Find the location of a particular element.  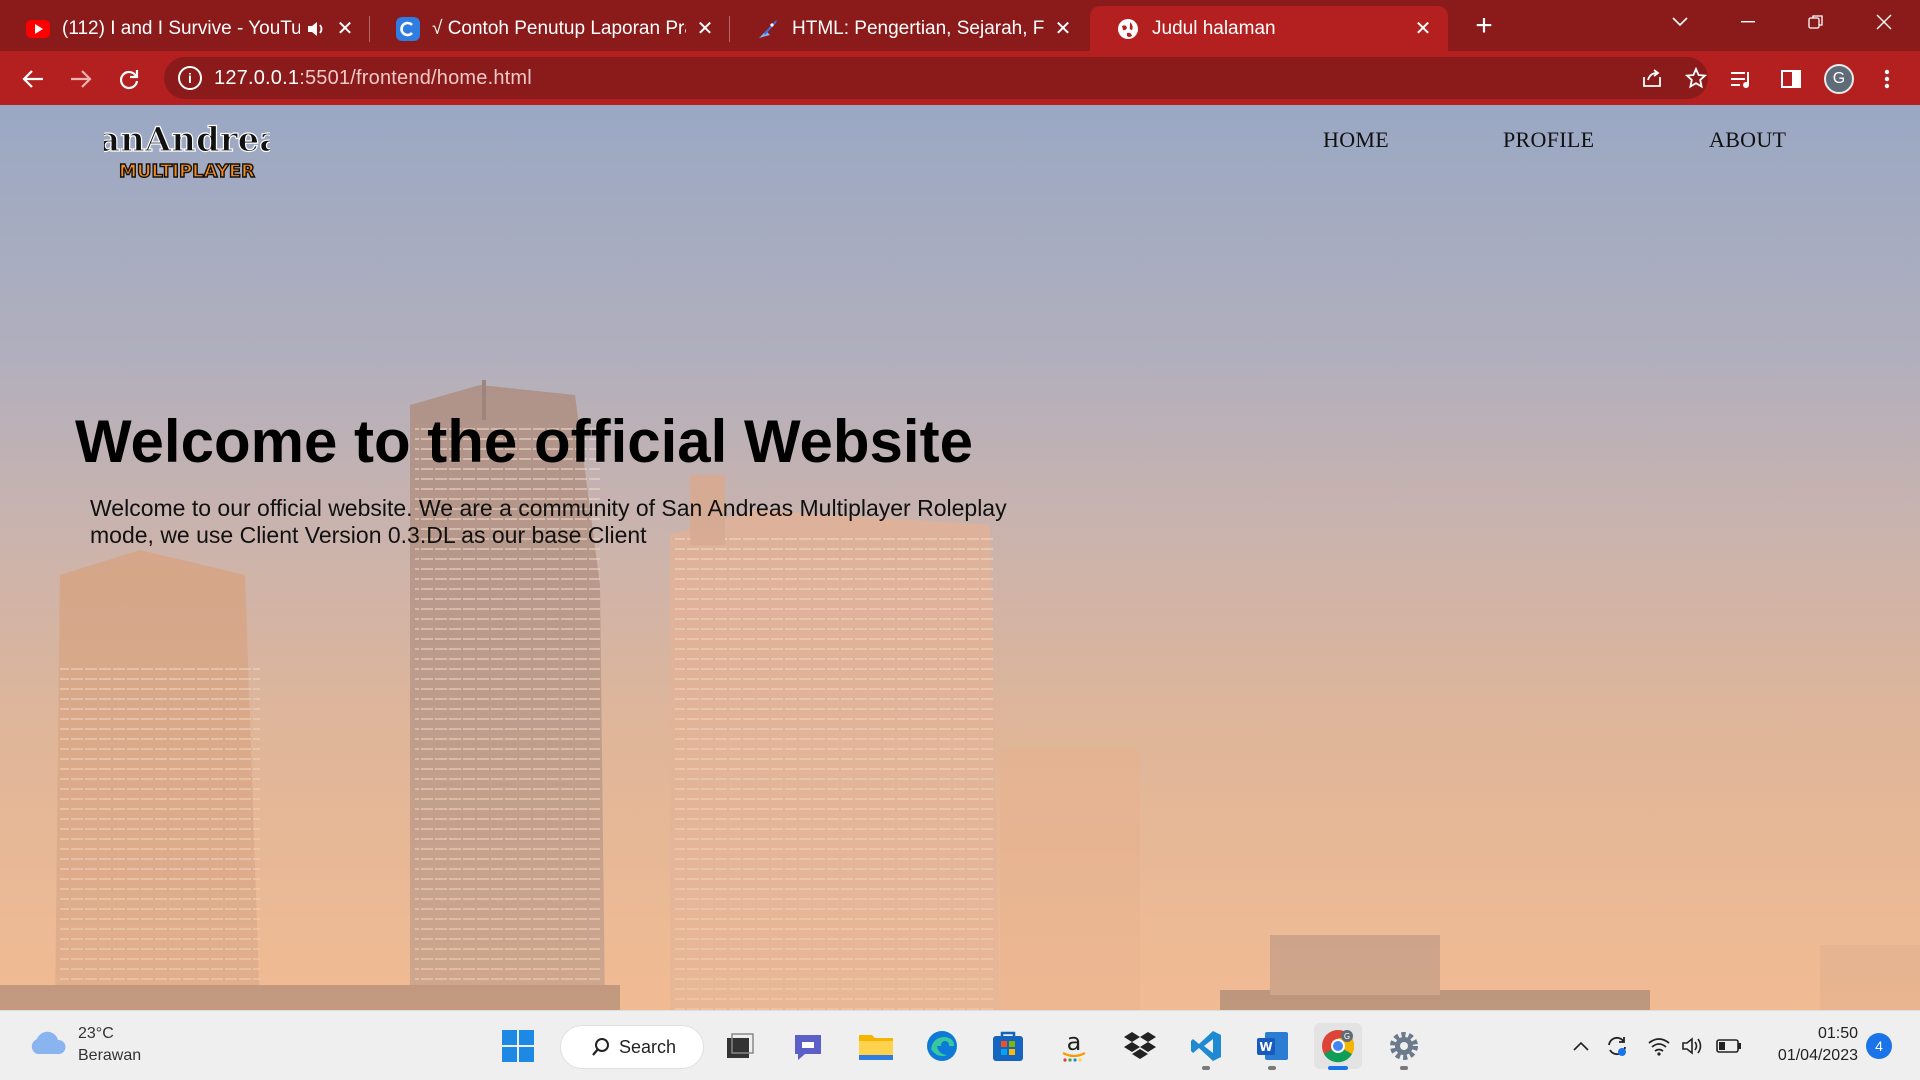

speaker-icon is located at coordinates (316, 29).